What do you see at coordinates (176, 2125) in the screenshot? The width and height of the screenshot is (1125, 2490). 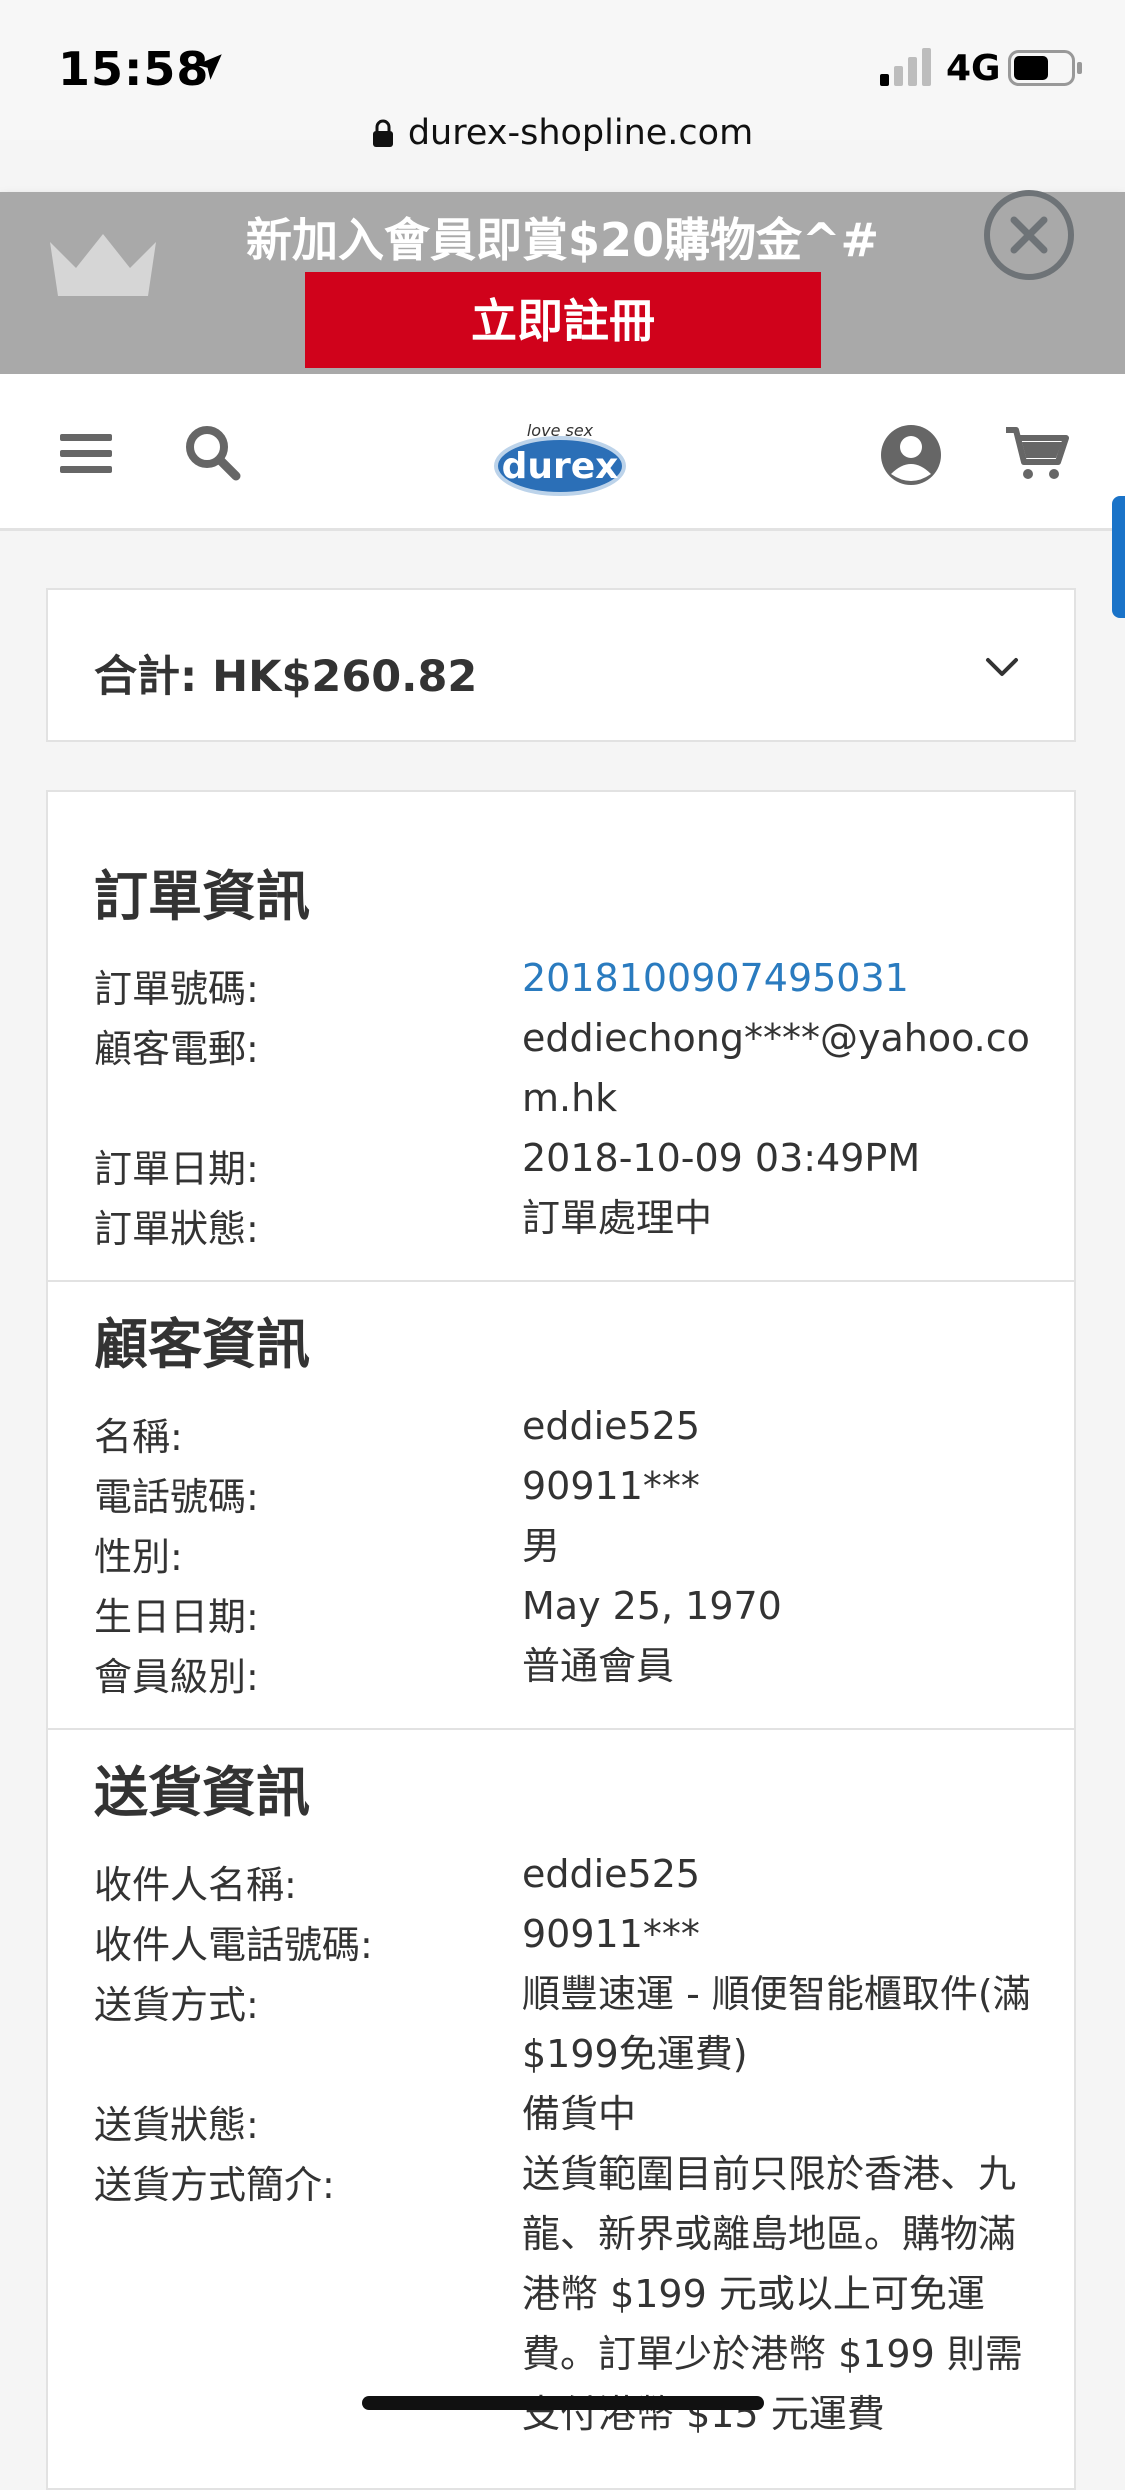 I see `delivery-status-label: 送貨狀態:` at bounding box center [176, 2125].